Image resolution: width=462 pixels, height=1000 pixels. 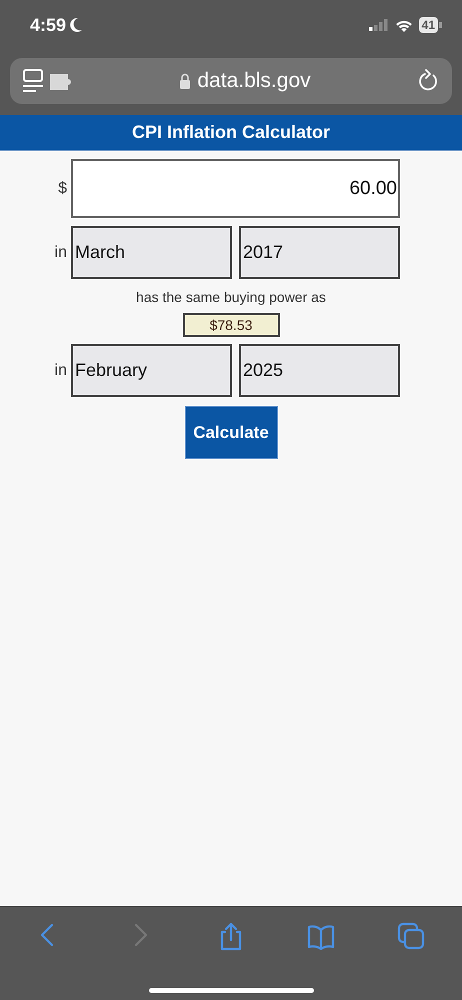 I want to click on comparison-text: has the same buying power as, so click(x=231, y=297).